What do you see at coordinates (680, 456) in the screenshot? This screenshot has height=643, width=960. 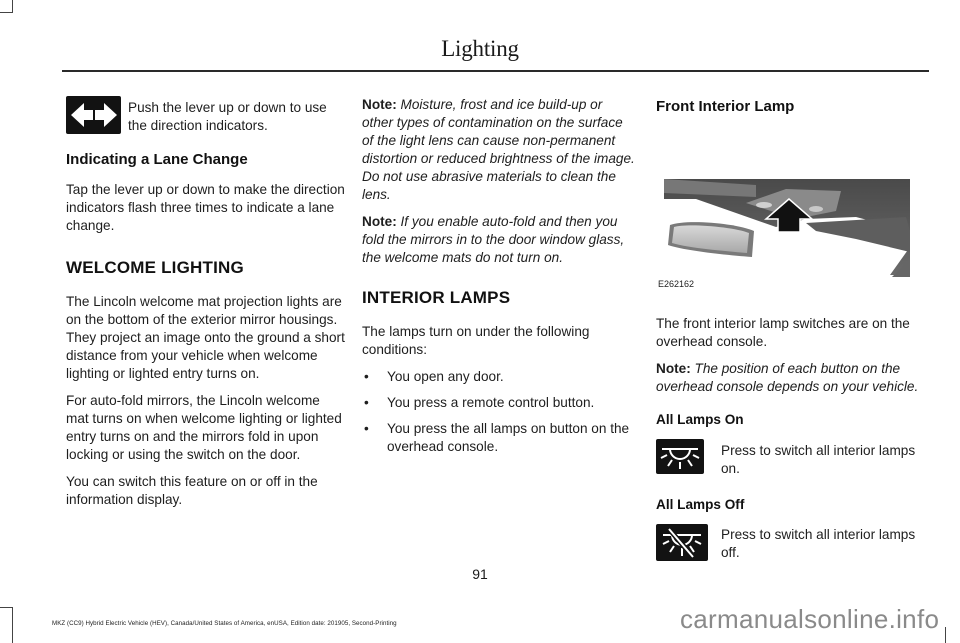 I see `all-lamps-on-icon` at bounding box center [680, 456].